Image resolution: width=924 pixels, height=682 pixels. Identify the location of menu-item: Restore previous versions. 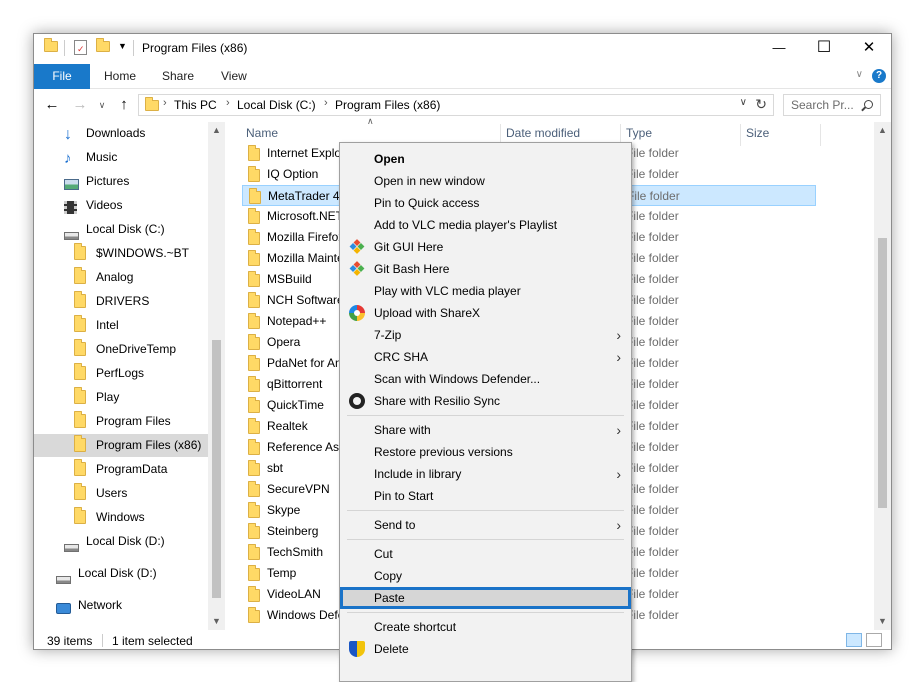
(485, 452).